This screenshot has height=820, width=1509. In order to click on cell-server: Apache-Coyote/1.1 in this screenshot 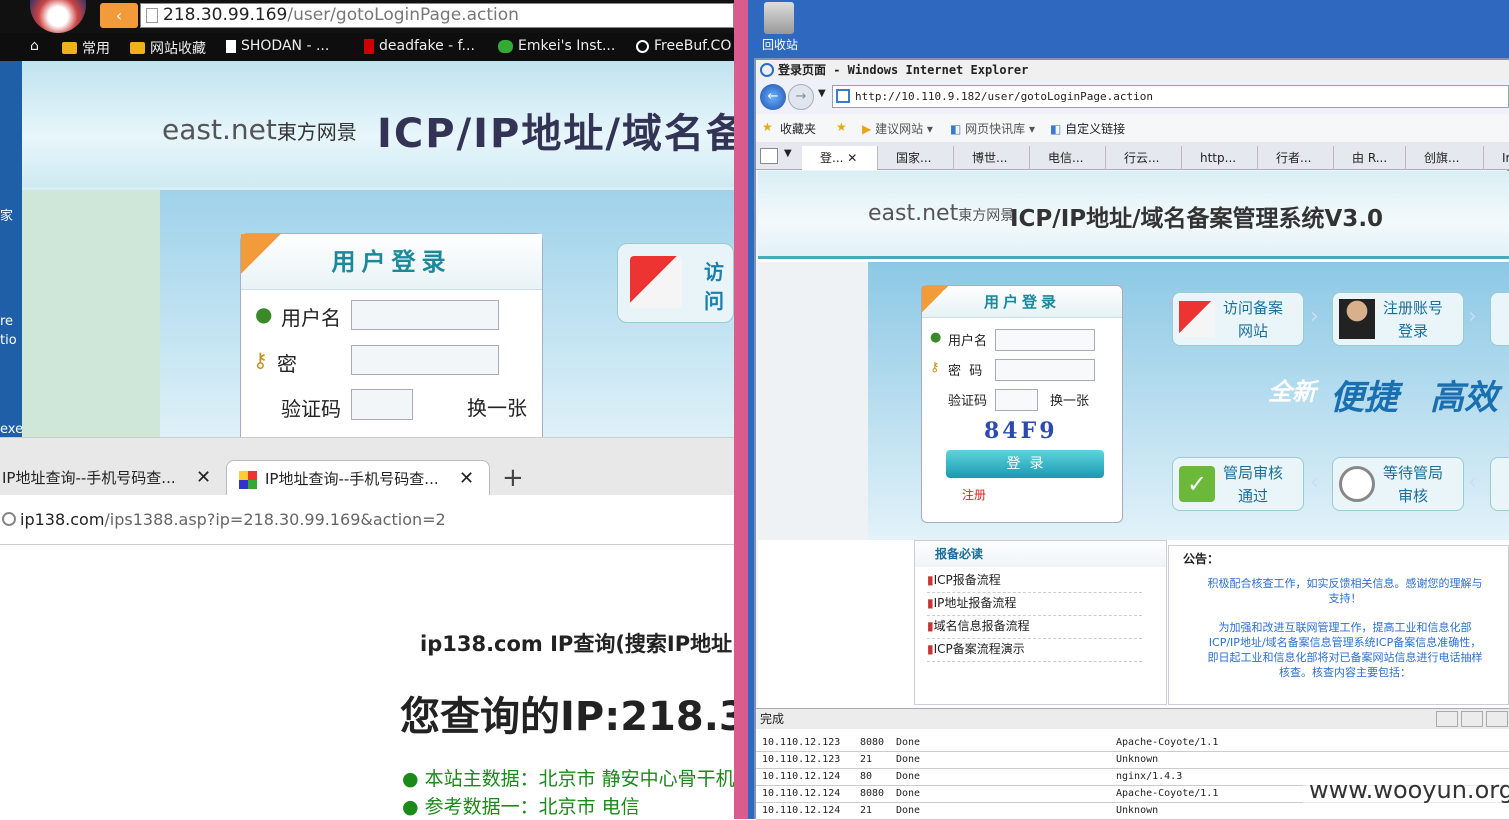, I will do `click(1167, 742)`.